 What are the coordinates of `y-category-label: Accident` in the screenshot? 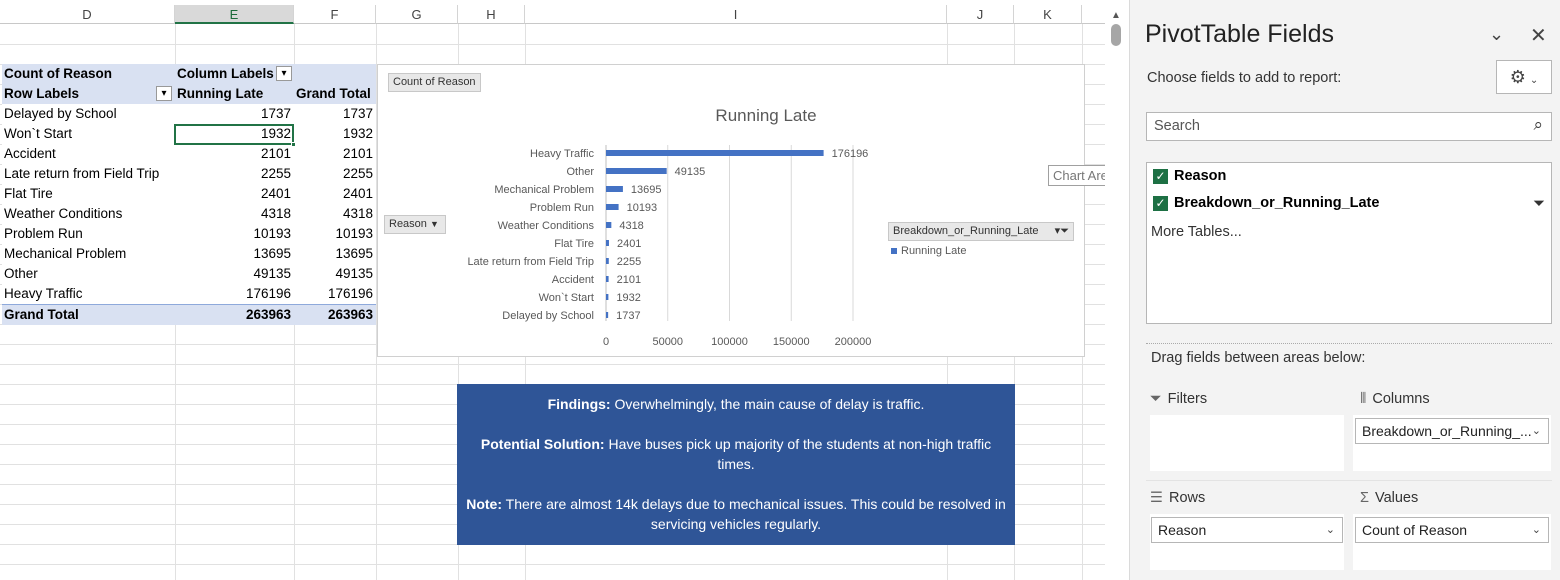 It's located at (573, 280).